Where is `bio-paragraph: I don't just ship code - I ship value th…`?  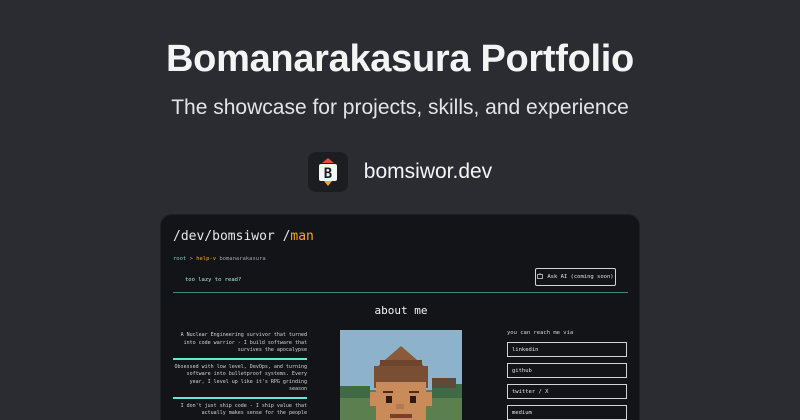
bio-paragraph: I don't just ship code - I ship value th… is located at coordinates (243, 409).